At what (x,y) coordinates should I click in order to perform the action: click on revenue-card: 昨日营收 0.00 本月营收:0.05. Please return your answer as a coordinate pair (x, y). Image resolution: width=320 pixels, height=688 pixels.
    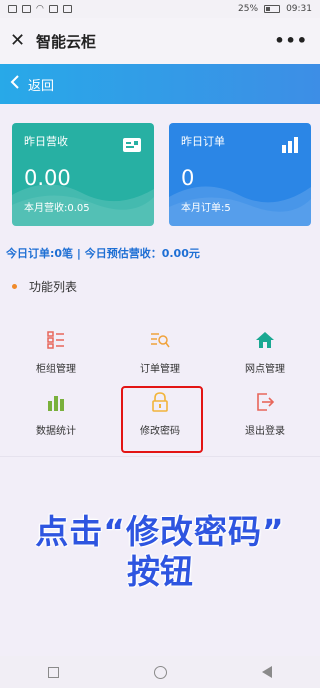
    Looking at the image, I should click on (83, 174).